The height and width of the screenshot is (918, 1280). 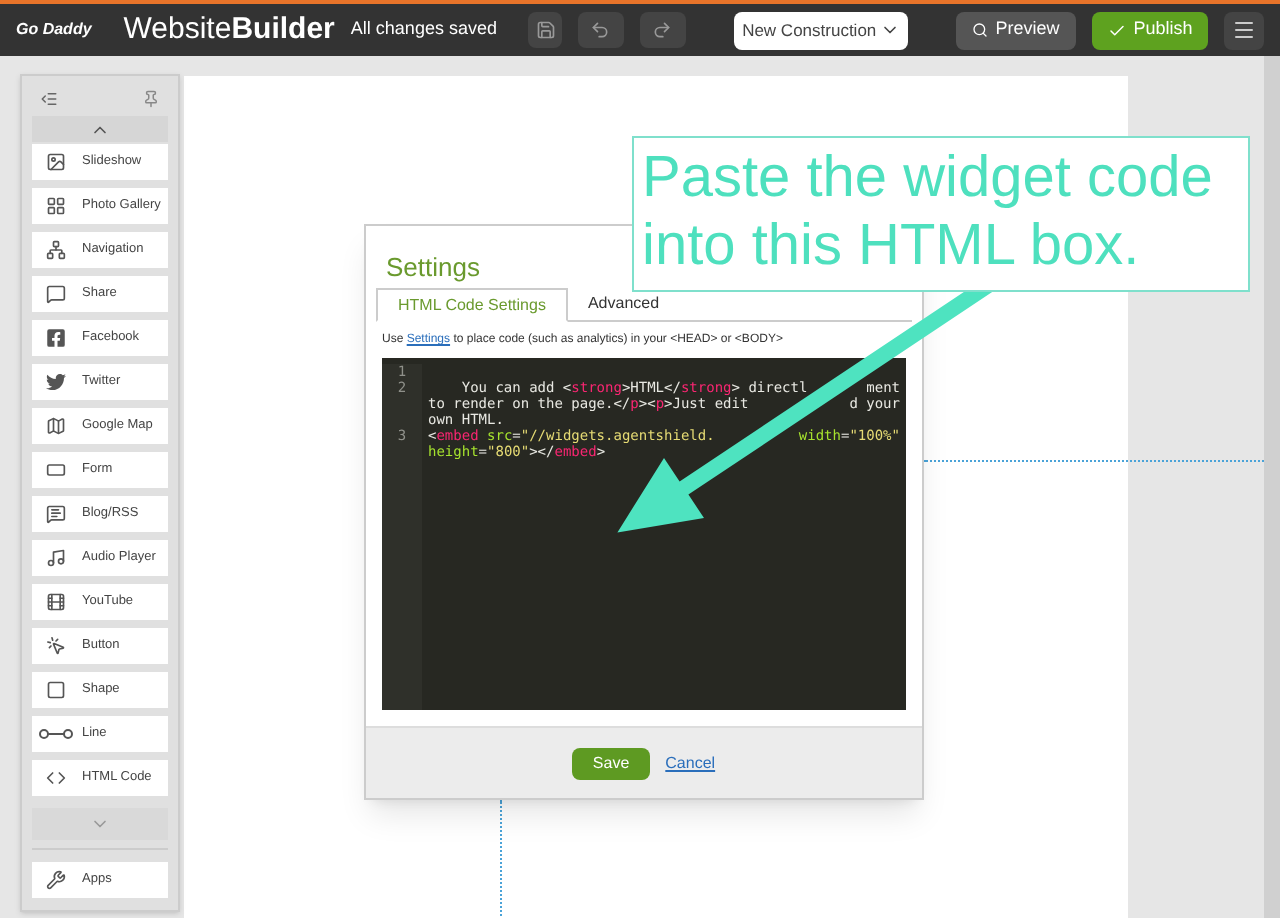 What do you see at coordinates (49, 99) in the screenshot?
I see `collapse-icon` at bounding box center [49, 99].